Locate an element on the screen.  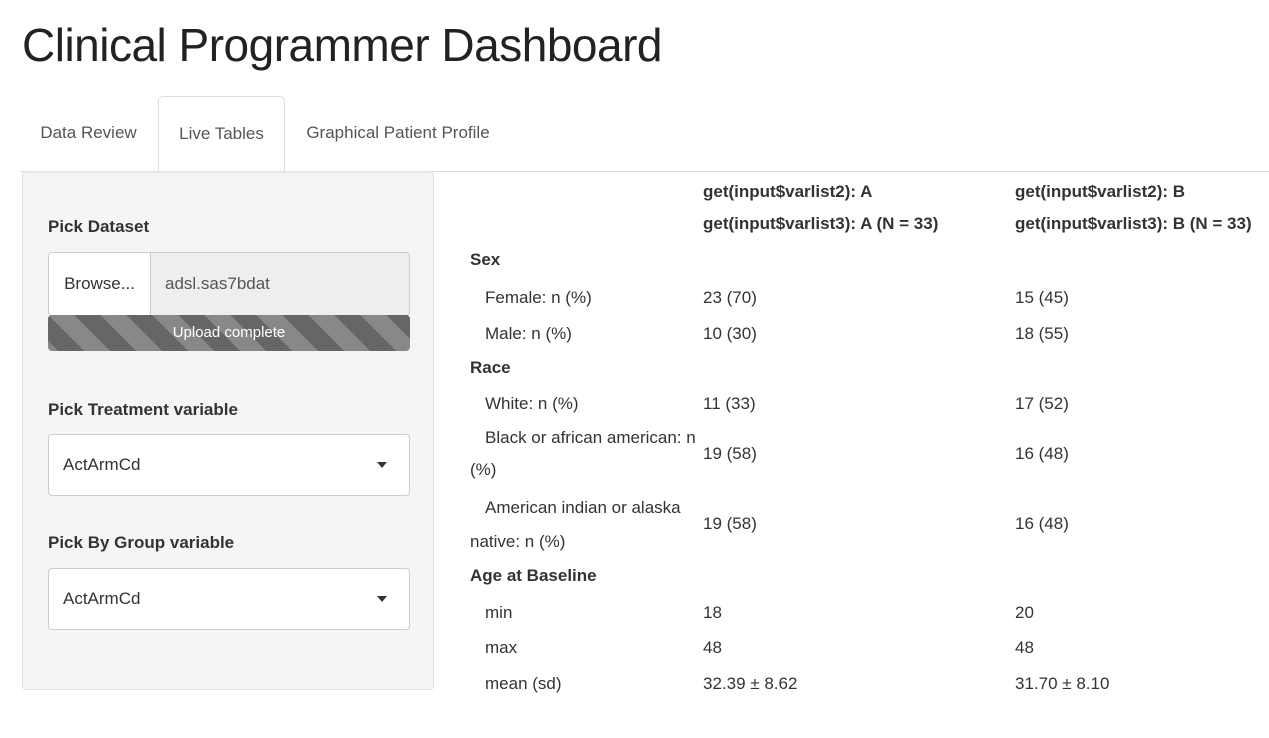
section-race: Race is located at coordinates (490, 367).